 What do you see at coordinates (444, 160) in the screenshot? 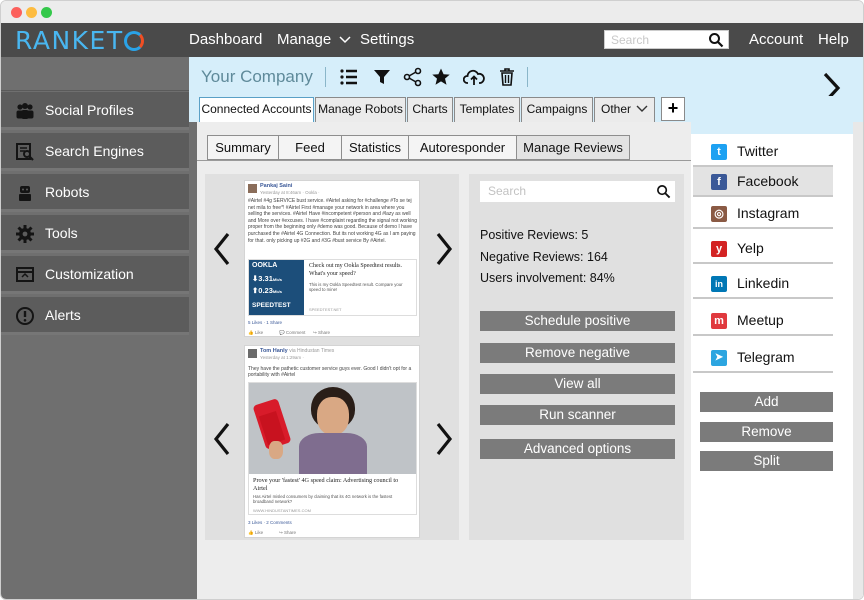
I see `subtab-divider` at bounding box center [444, 160].